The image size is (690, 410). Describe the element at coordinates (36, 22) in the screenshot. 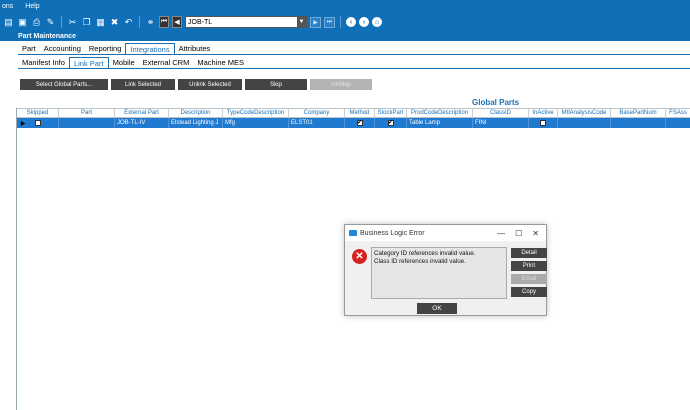

I see `print-icon: ⎙` at that location.